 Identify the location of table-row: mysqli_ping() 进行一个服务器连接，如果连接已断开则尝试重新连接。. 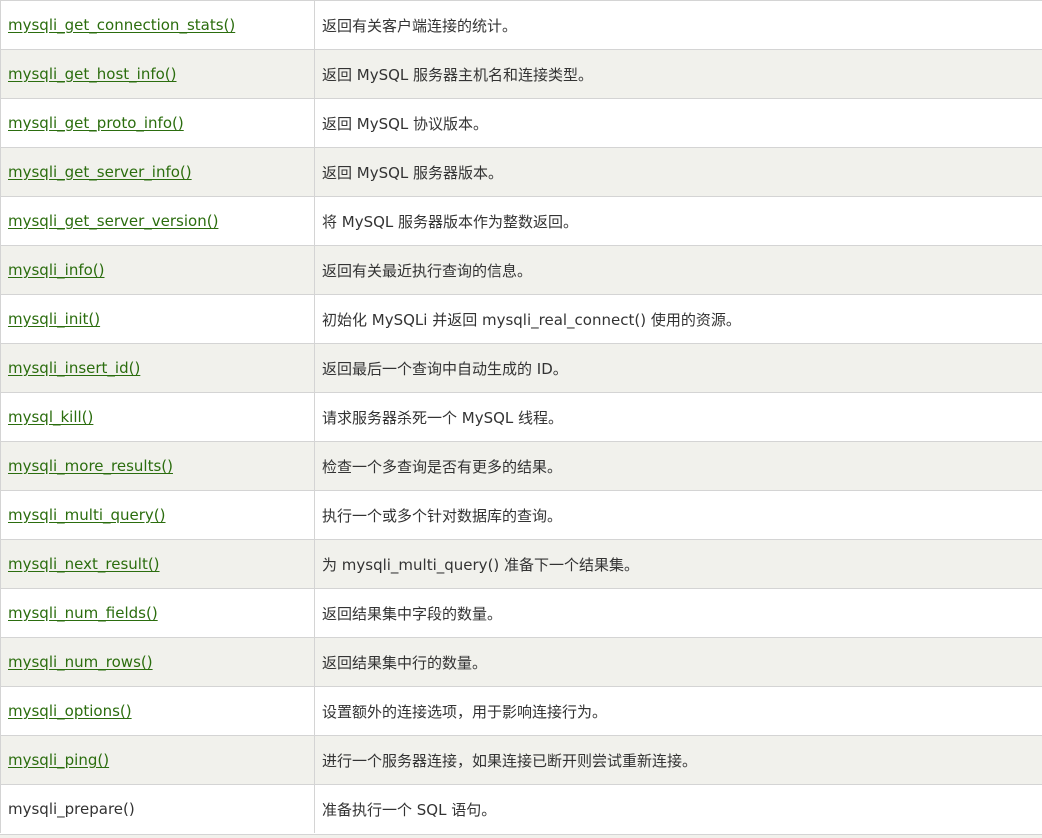
(521, 760).